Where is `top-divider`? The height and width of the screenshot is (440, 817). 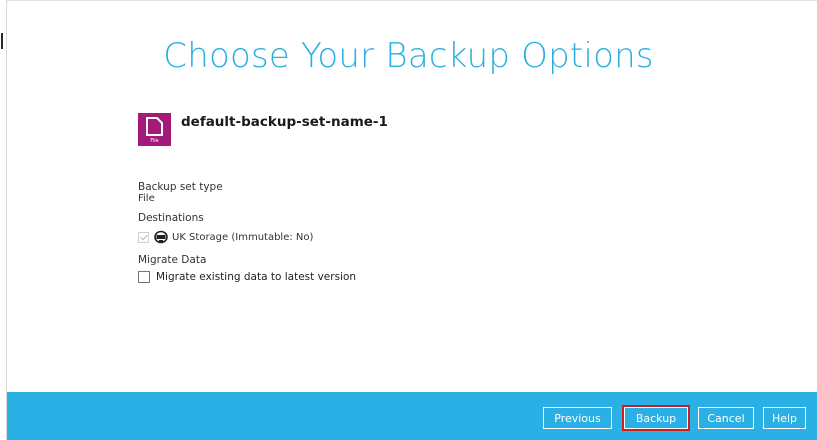 top-divider is located at coordinates (412, 0).